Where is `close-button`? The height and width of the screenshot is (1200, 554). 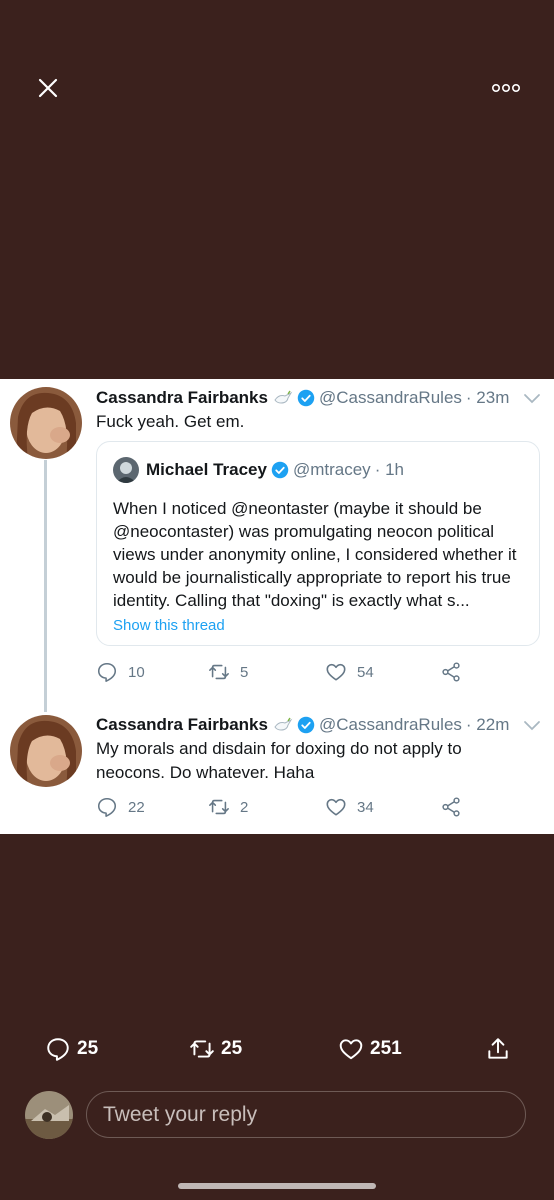
close-button is located at coordinates (48, 88).